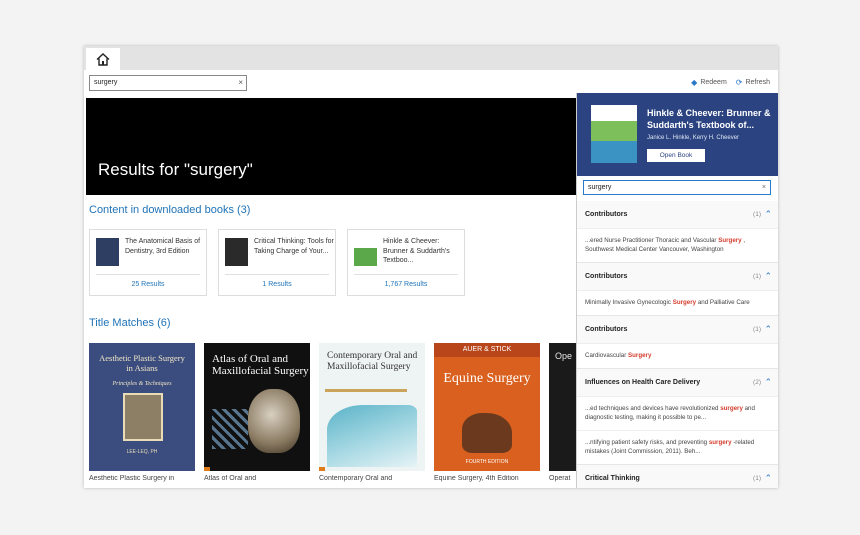 Image resolution: width=860 pixels, height=535 pixels. What do you see at coordinates (713, 82) in the screenshot?
I see `redeem-label: Redeem` at bounding box center [713, 82].